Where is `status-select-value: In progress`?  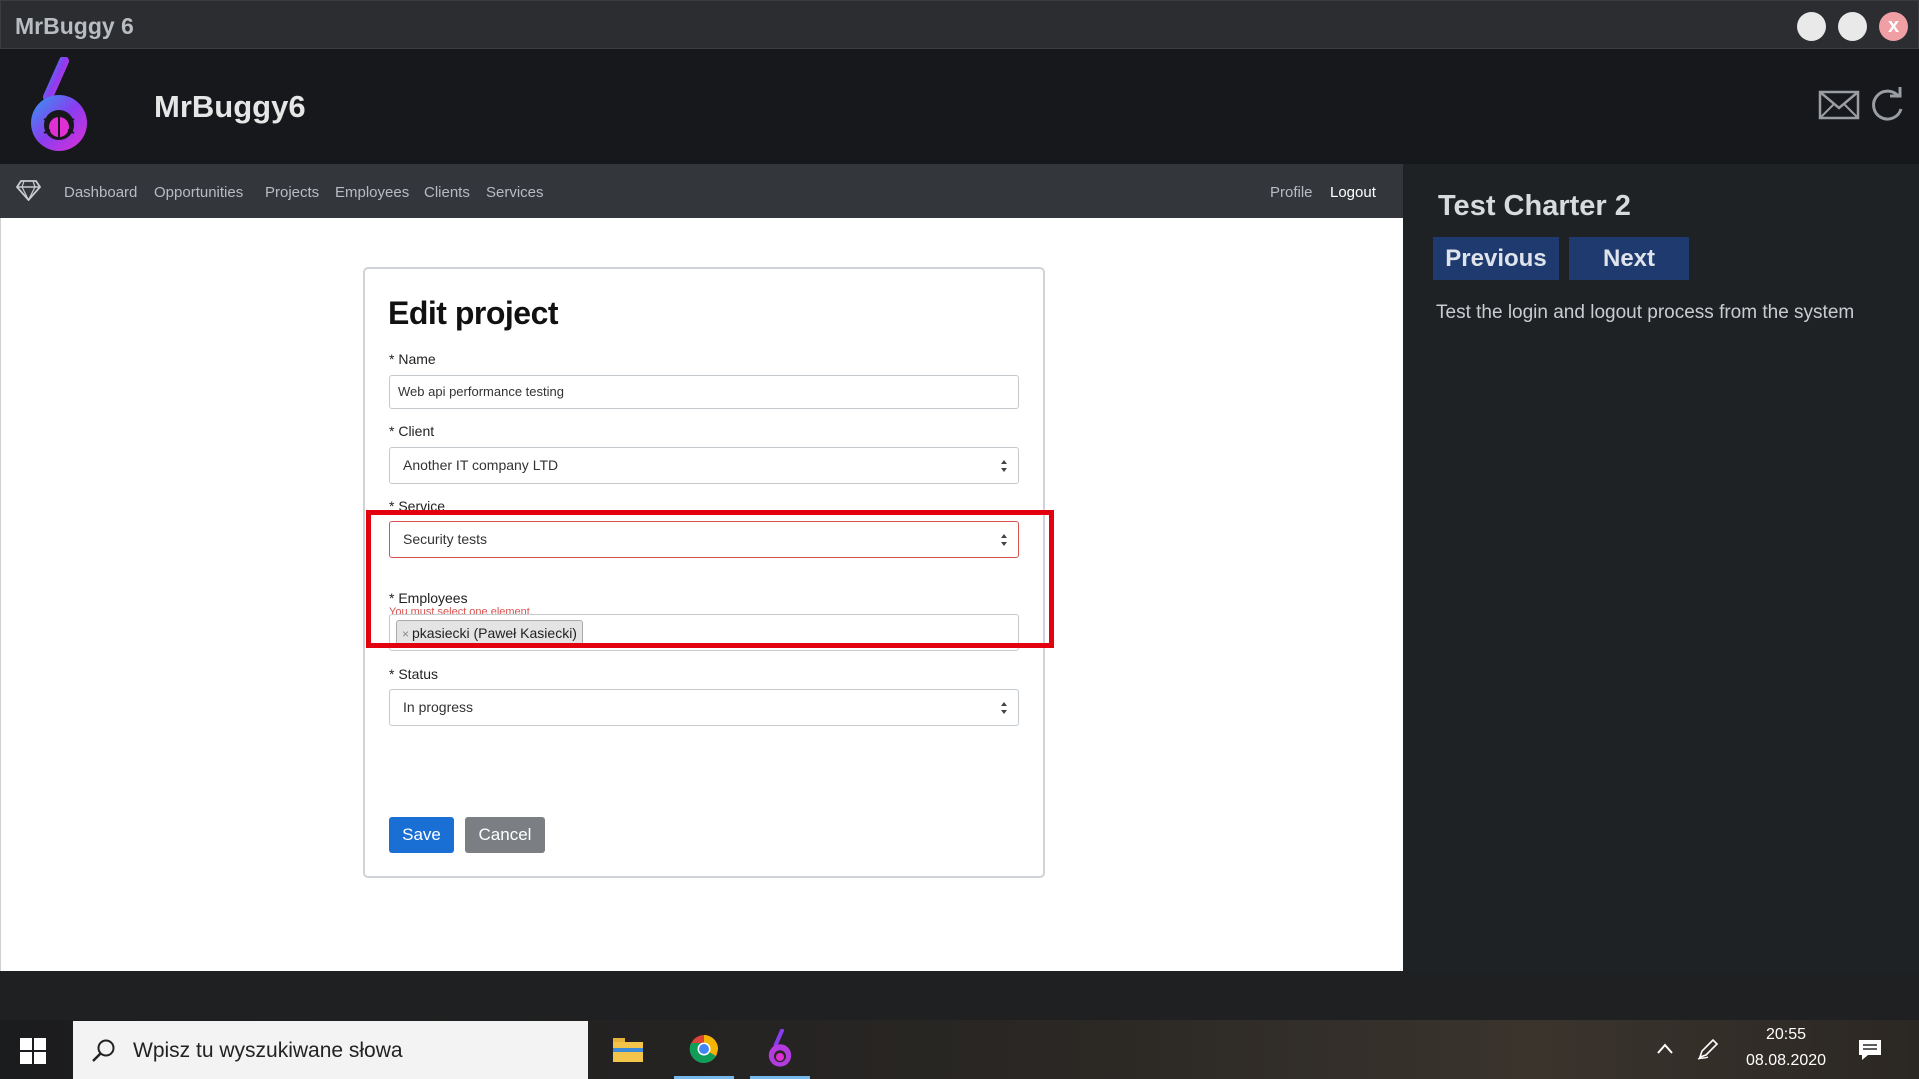 status-select-value: In progress is located at coordinates (438, 707).